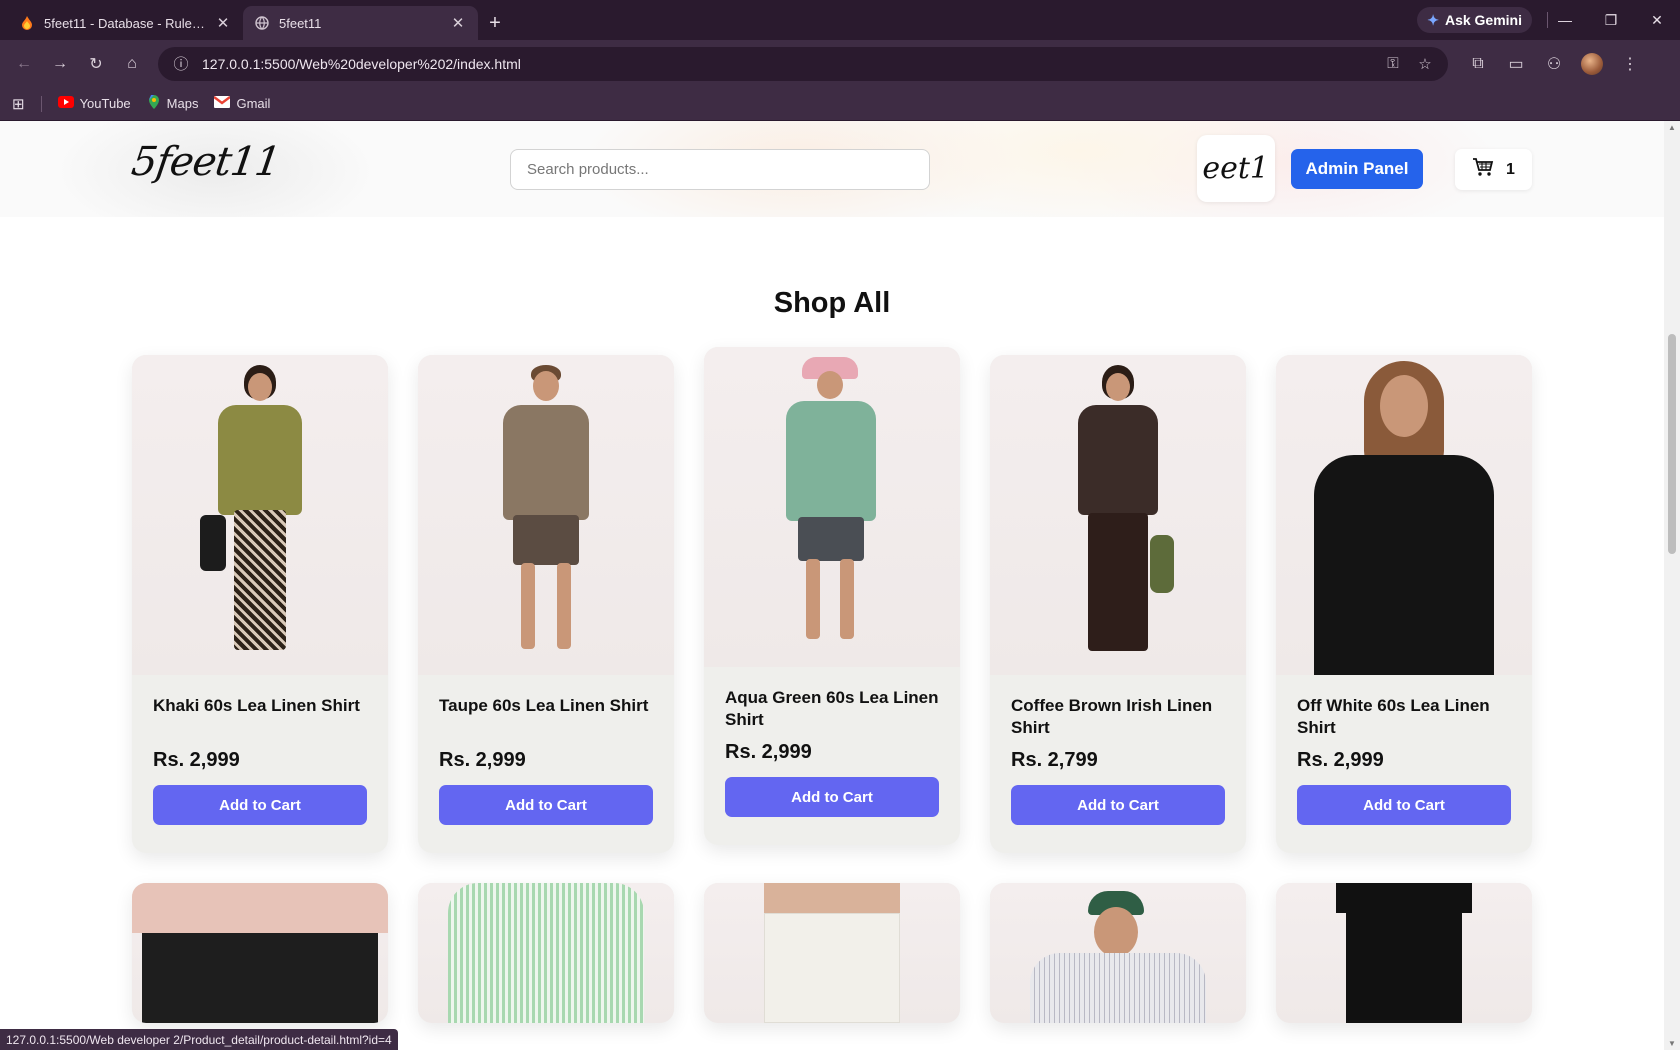  I want to click on cart-button: 1, so click(1493, 169).